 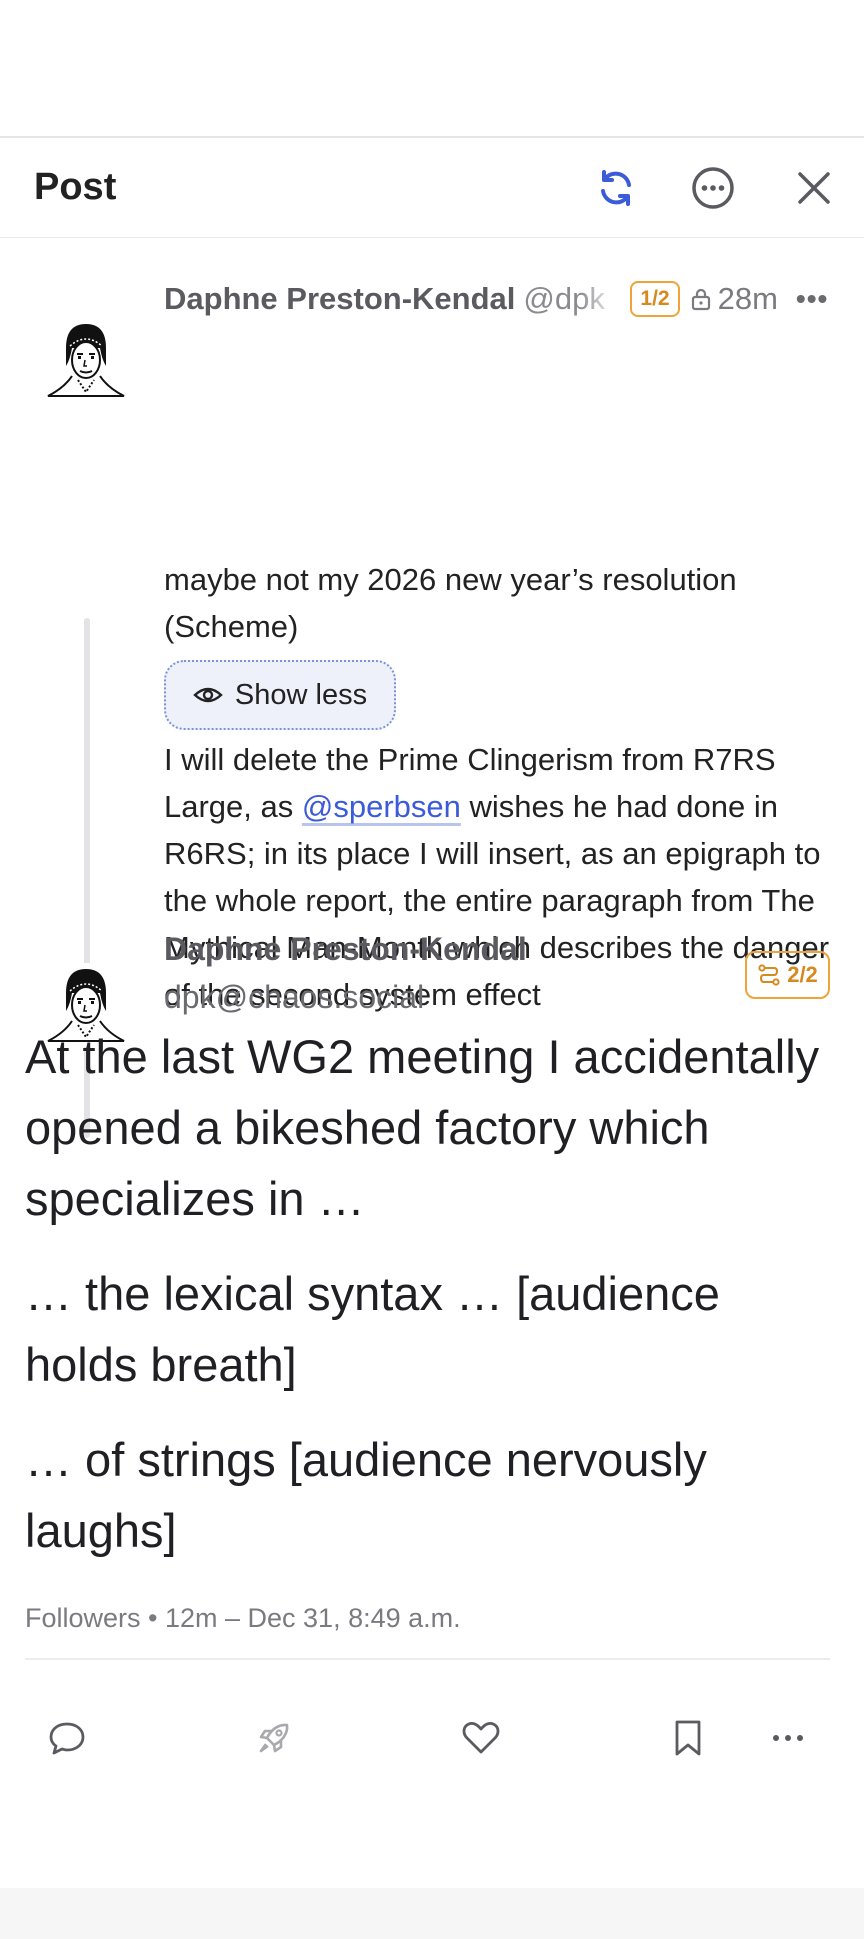 I want to click on post-header: Post, so click(x=432, y=188).